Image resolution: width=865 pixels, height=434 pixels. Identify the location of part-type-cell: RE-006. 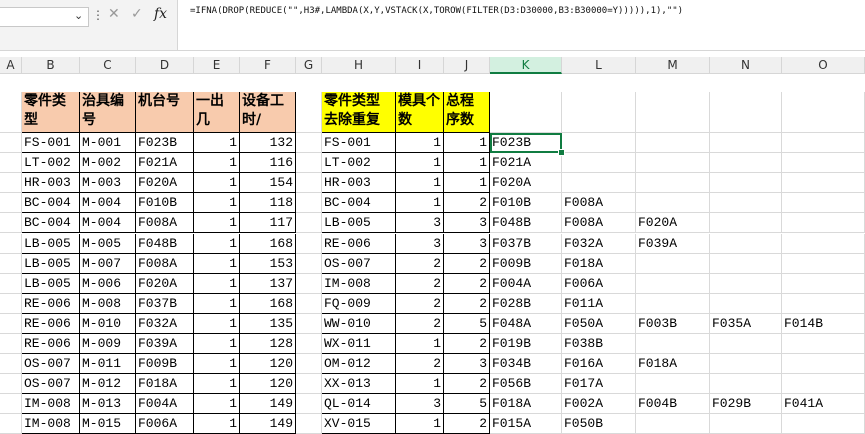
(359, 243).